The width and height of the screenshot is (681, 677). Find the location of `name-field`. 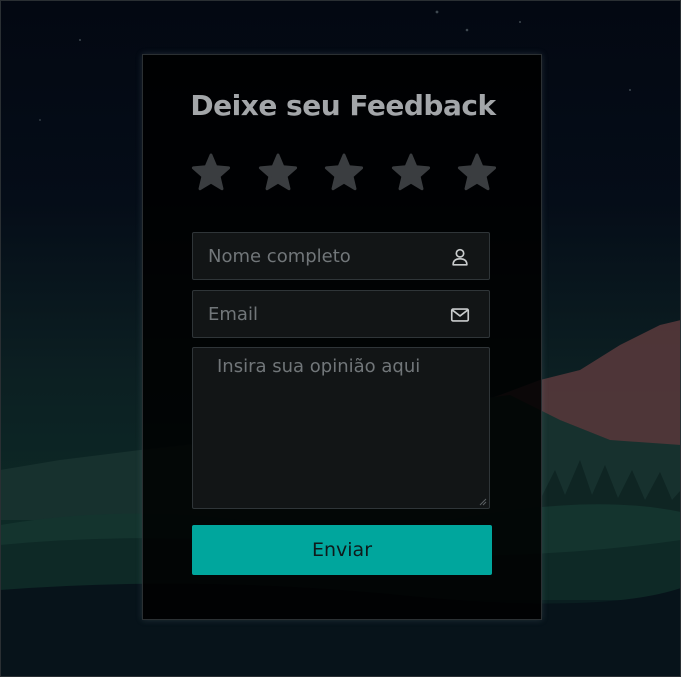

name-field is located at coordinates (341, 256).